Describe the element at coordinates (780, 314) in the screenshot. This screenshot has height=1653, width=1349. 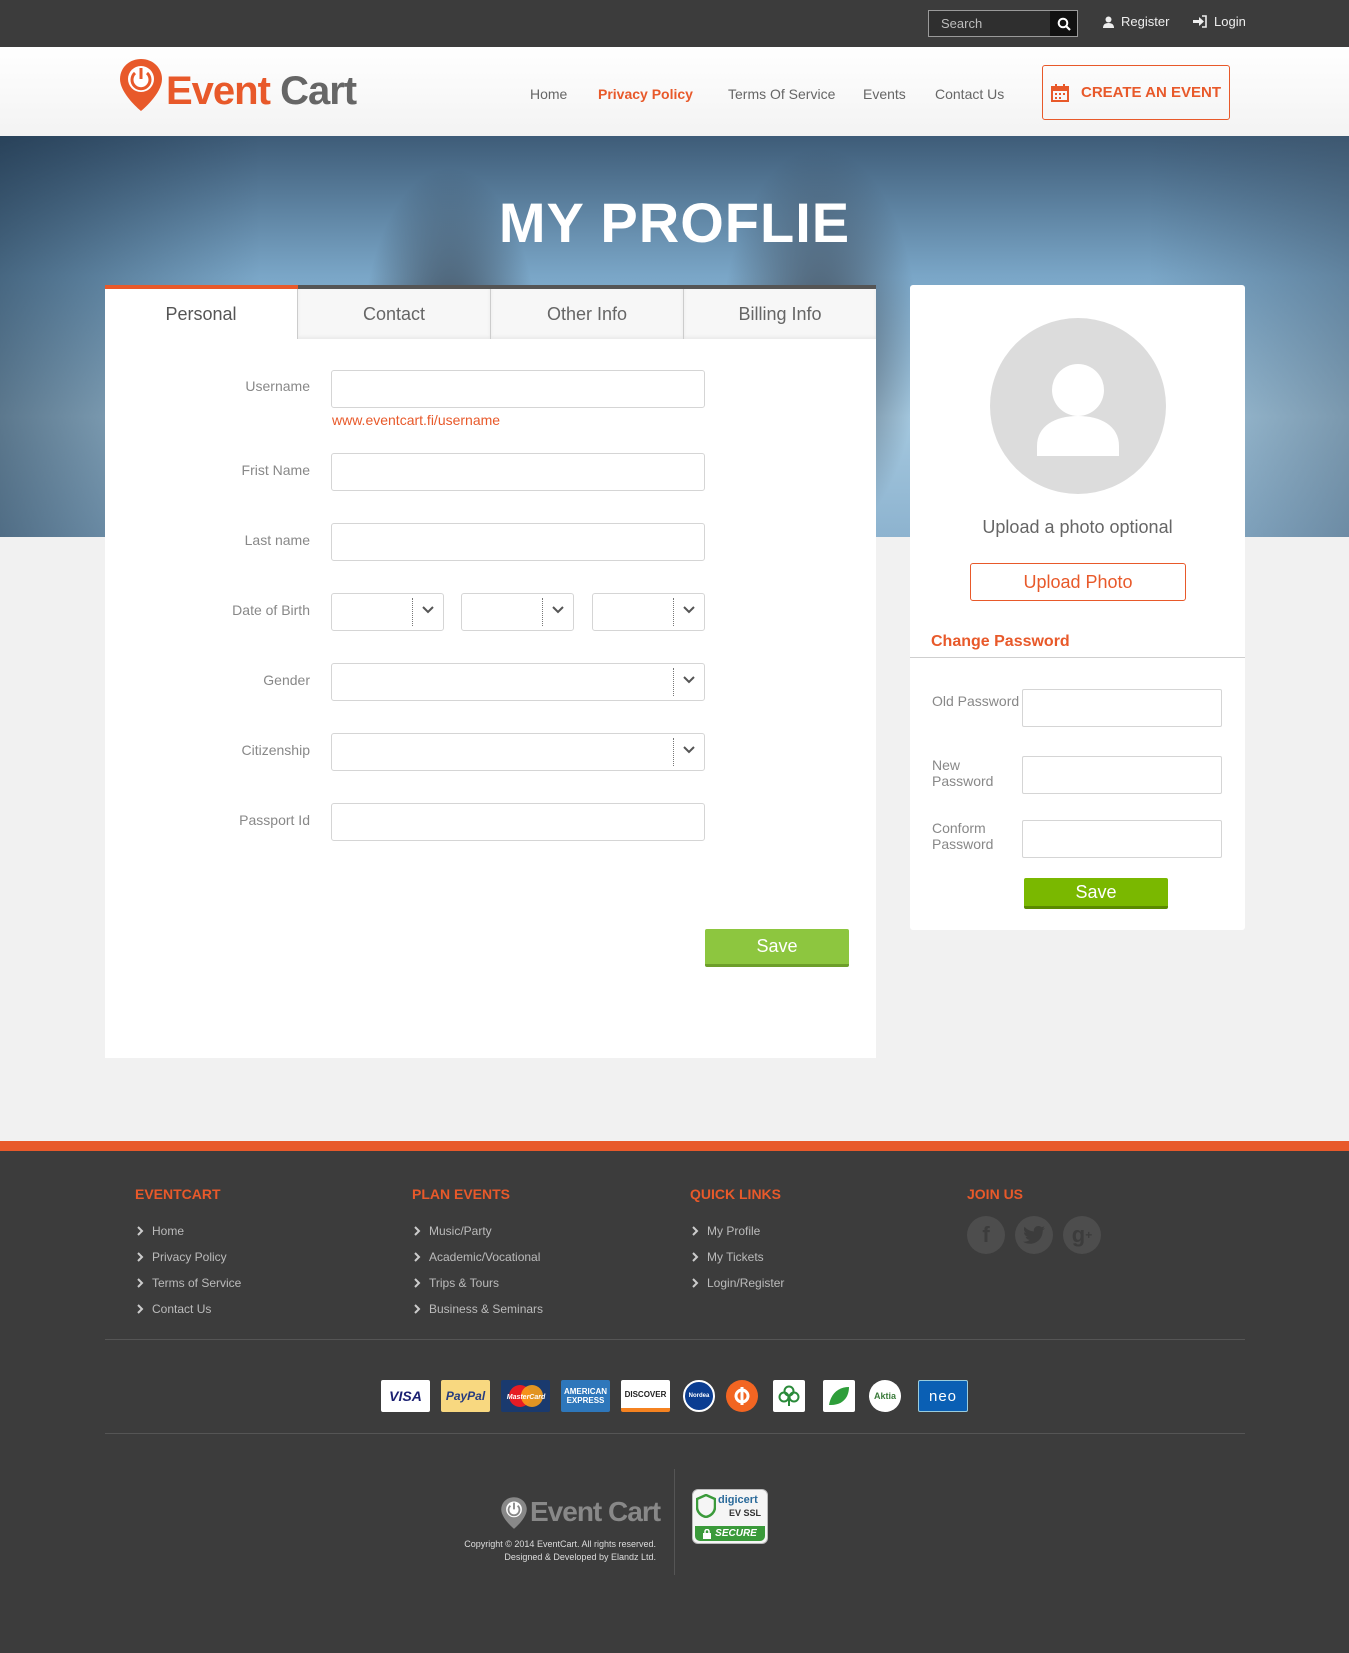
I see `tab-billing-info: Billing Info` at that location.